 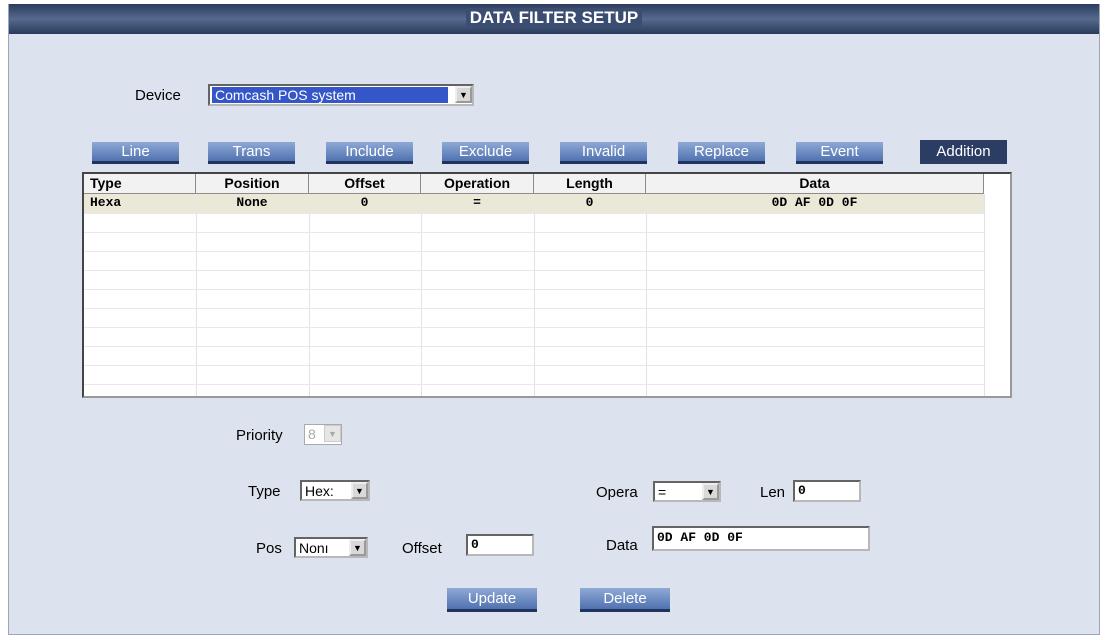 What do you see at coordinates (721, 153) in the screenshot?
I see `replace-button: Replace` at bounding box center [721, 153].